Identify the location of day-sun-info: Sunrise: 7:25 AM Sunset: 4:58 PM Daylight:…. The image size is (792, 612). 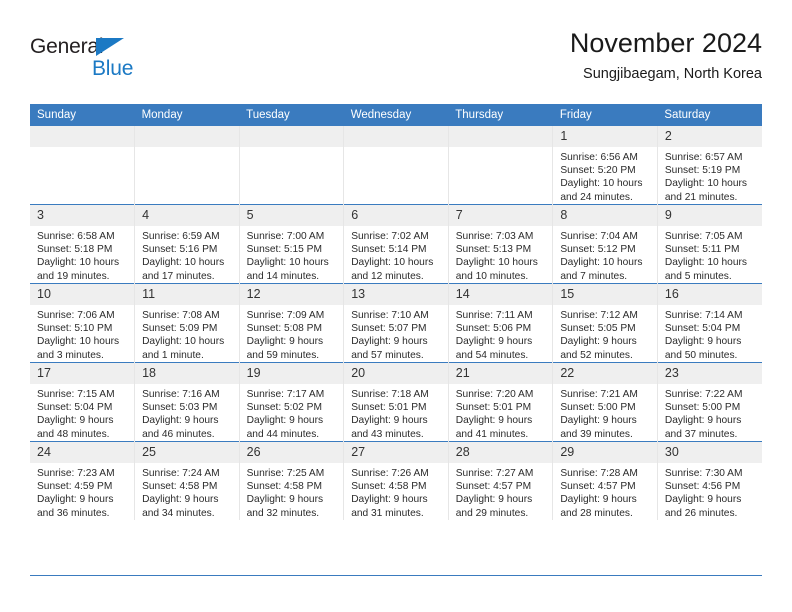
(292, 491).